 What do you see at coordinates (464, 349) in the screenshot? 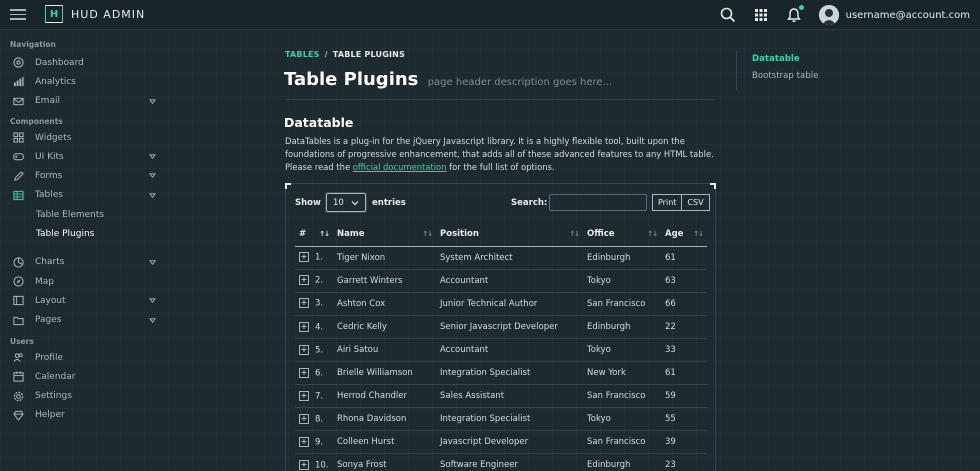
I see `cell-text: Accountant` at bounding box center [464, 349].